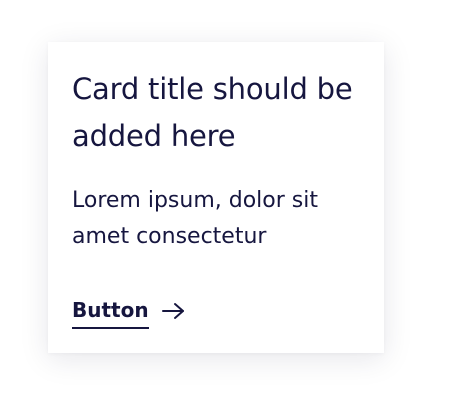  What do you see at coordinates (212, 112) in the screenshot?
I see `card-title: Card title should be added here` at bounding box center [212, 112].